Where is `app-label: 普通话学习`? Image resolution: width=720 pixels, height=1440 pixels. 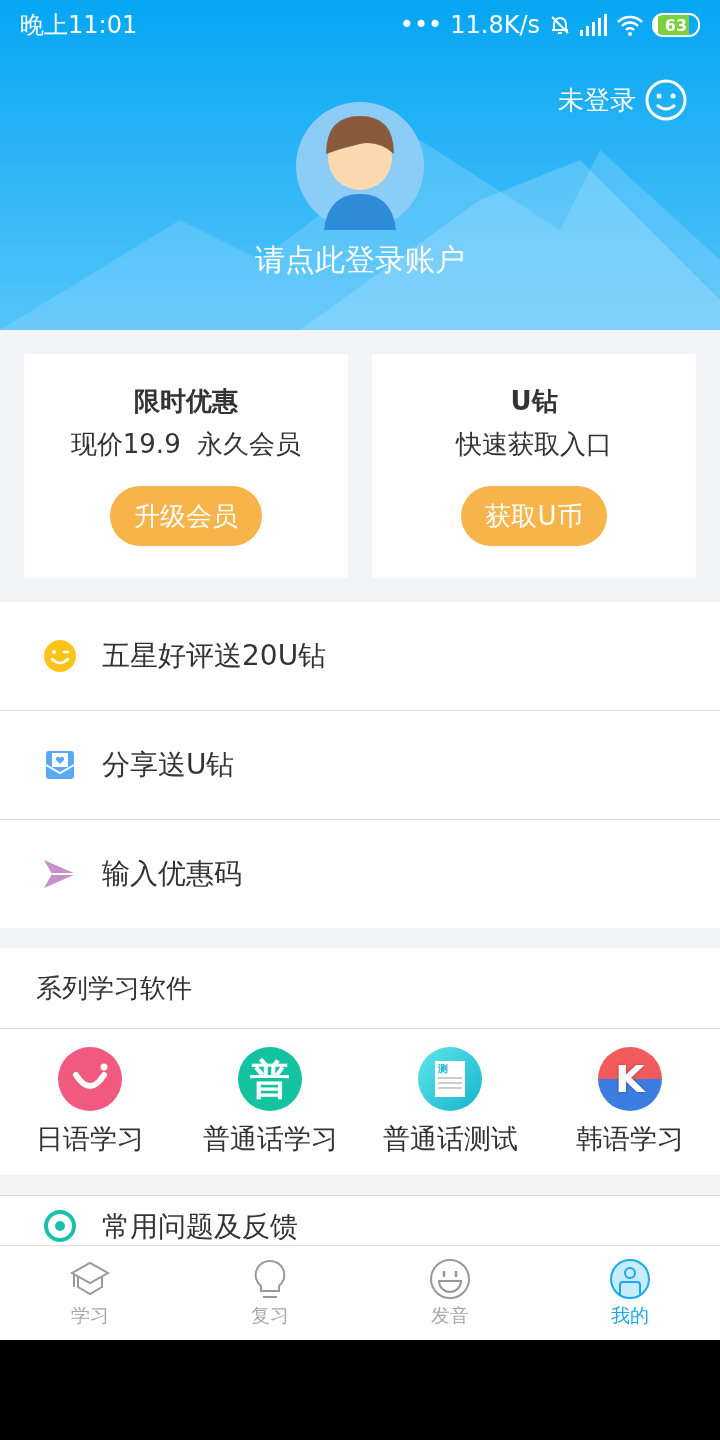
app-label: 普通话学习 is located at coordinates (270, 1139).